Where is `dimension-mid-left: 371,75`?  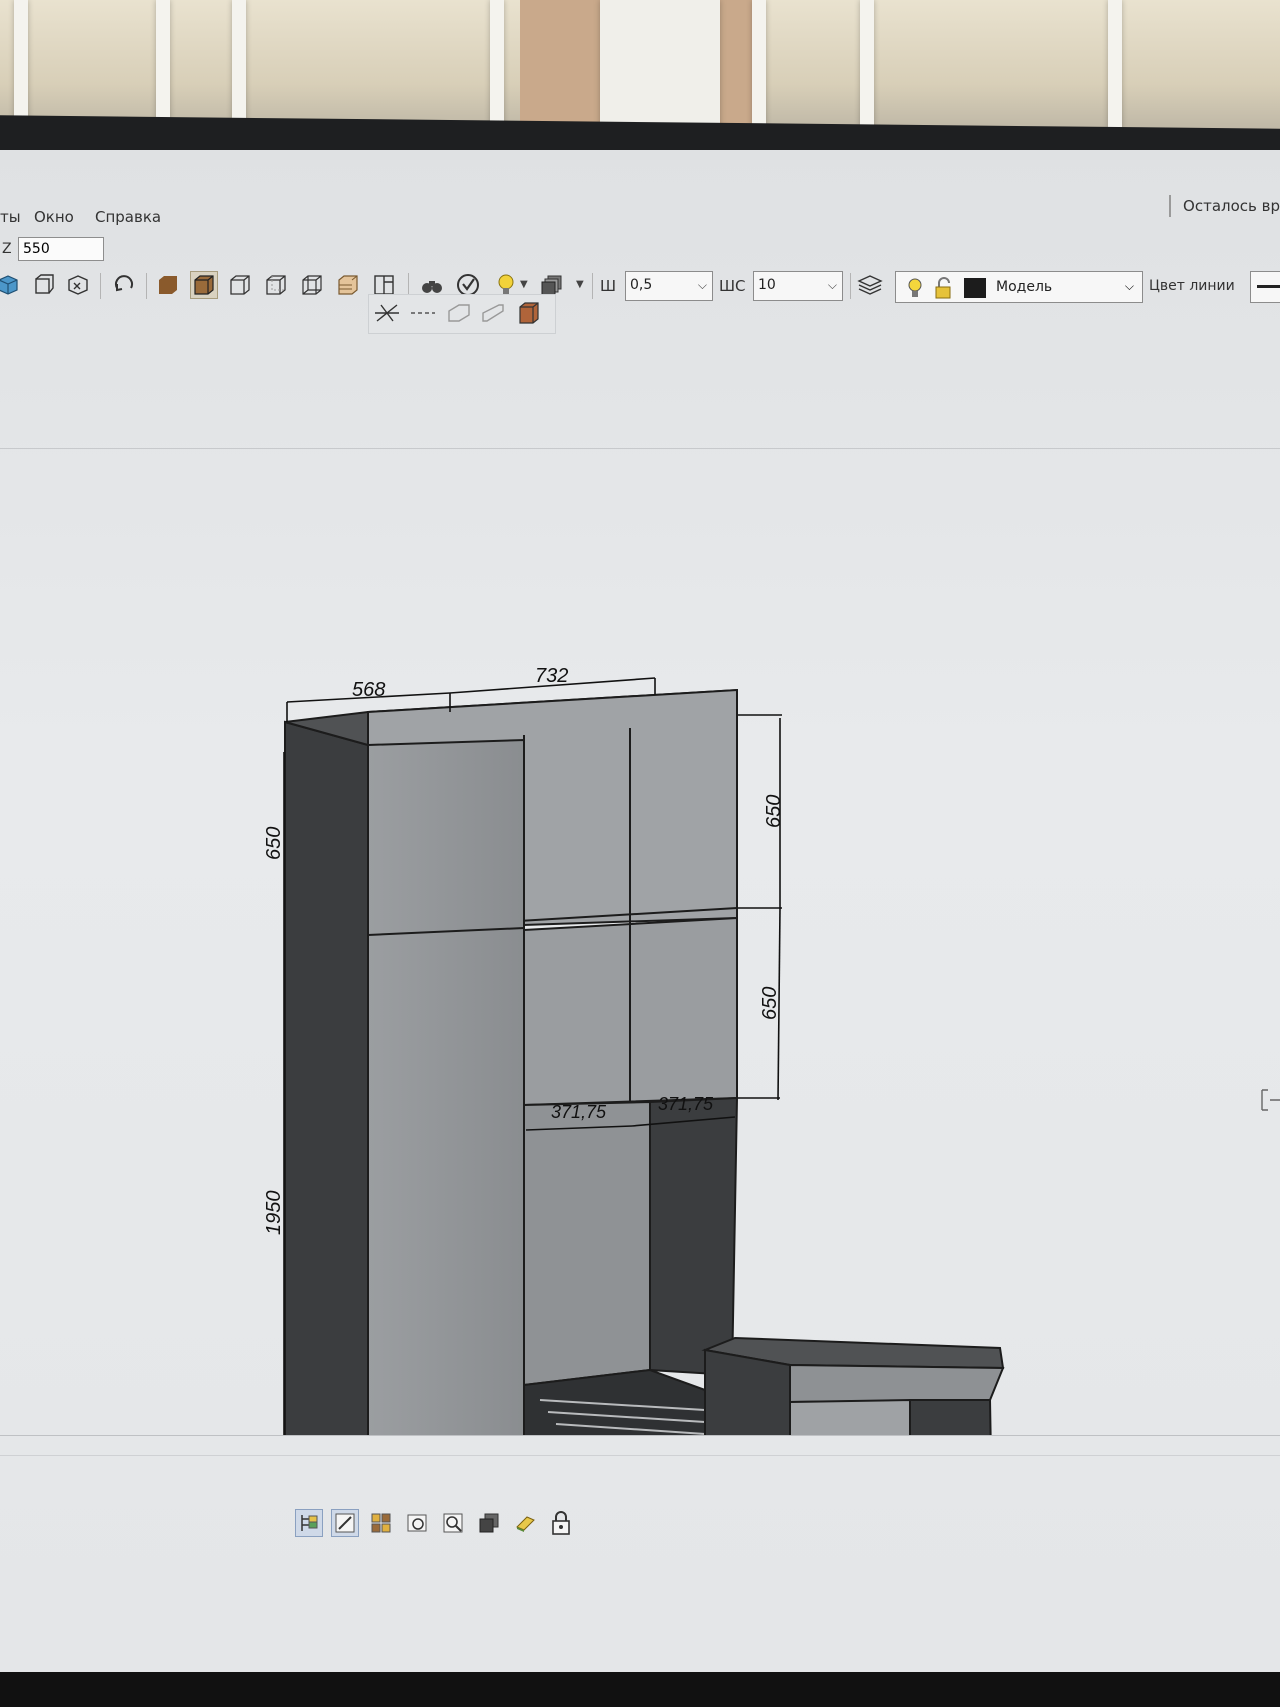
dimension-mid-left: 371,75 is located at coordinates (579, 1112).